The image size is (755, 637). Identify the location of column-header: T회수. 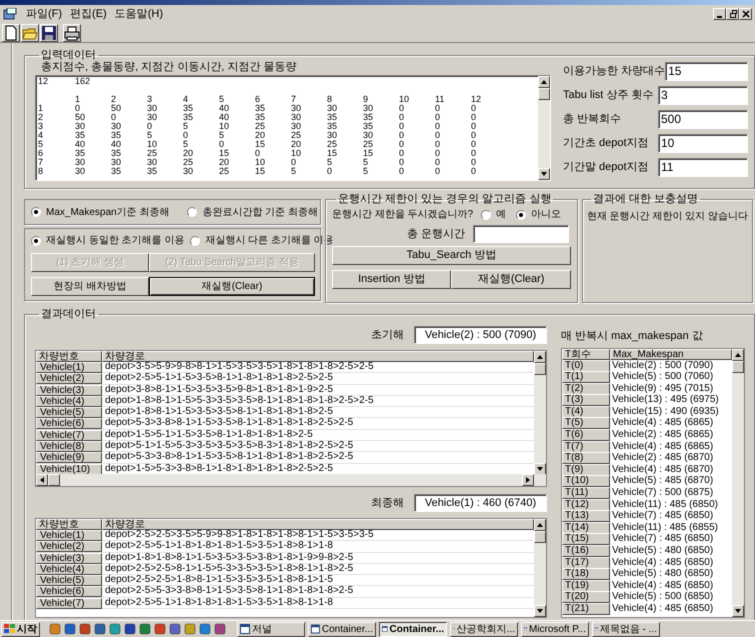
(586, 354).